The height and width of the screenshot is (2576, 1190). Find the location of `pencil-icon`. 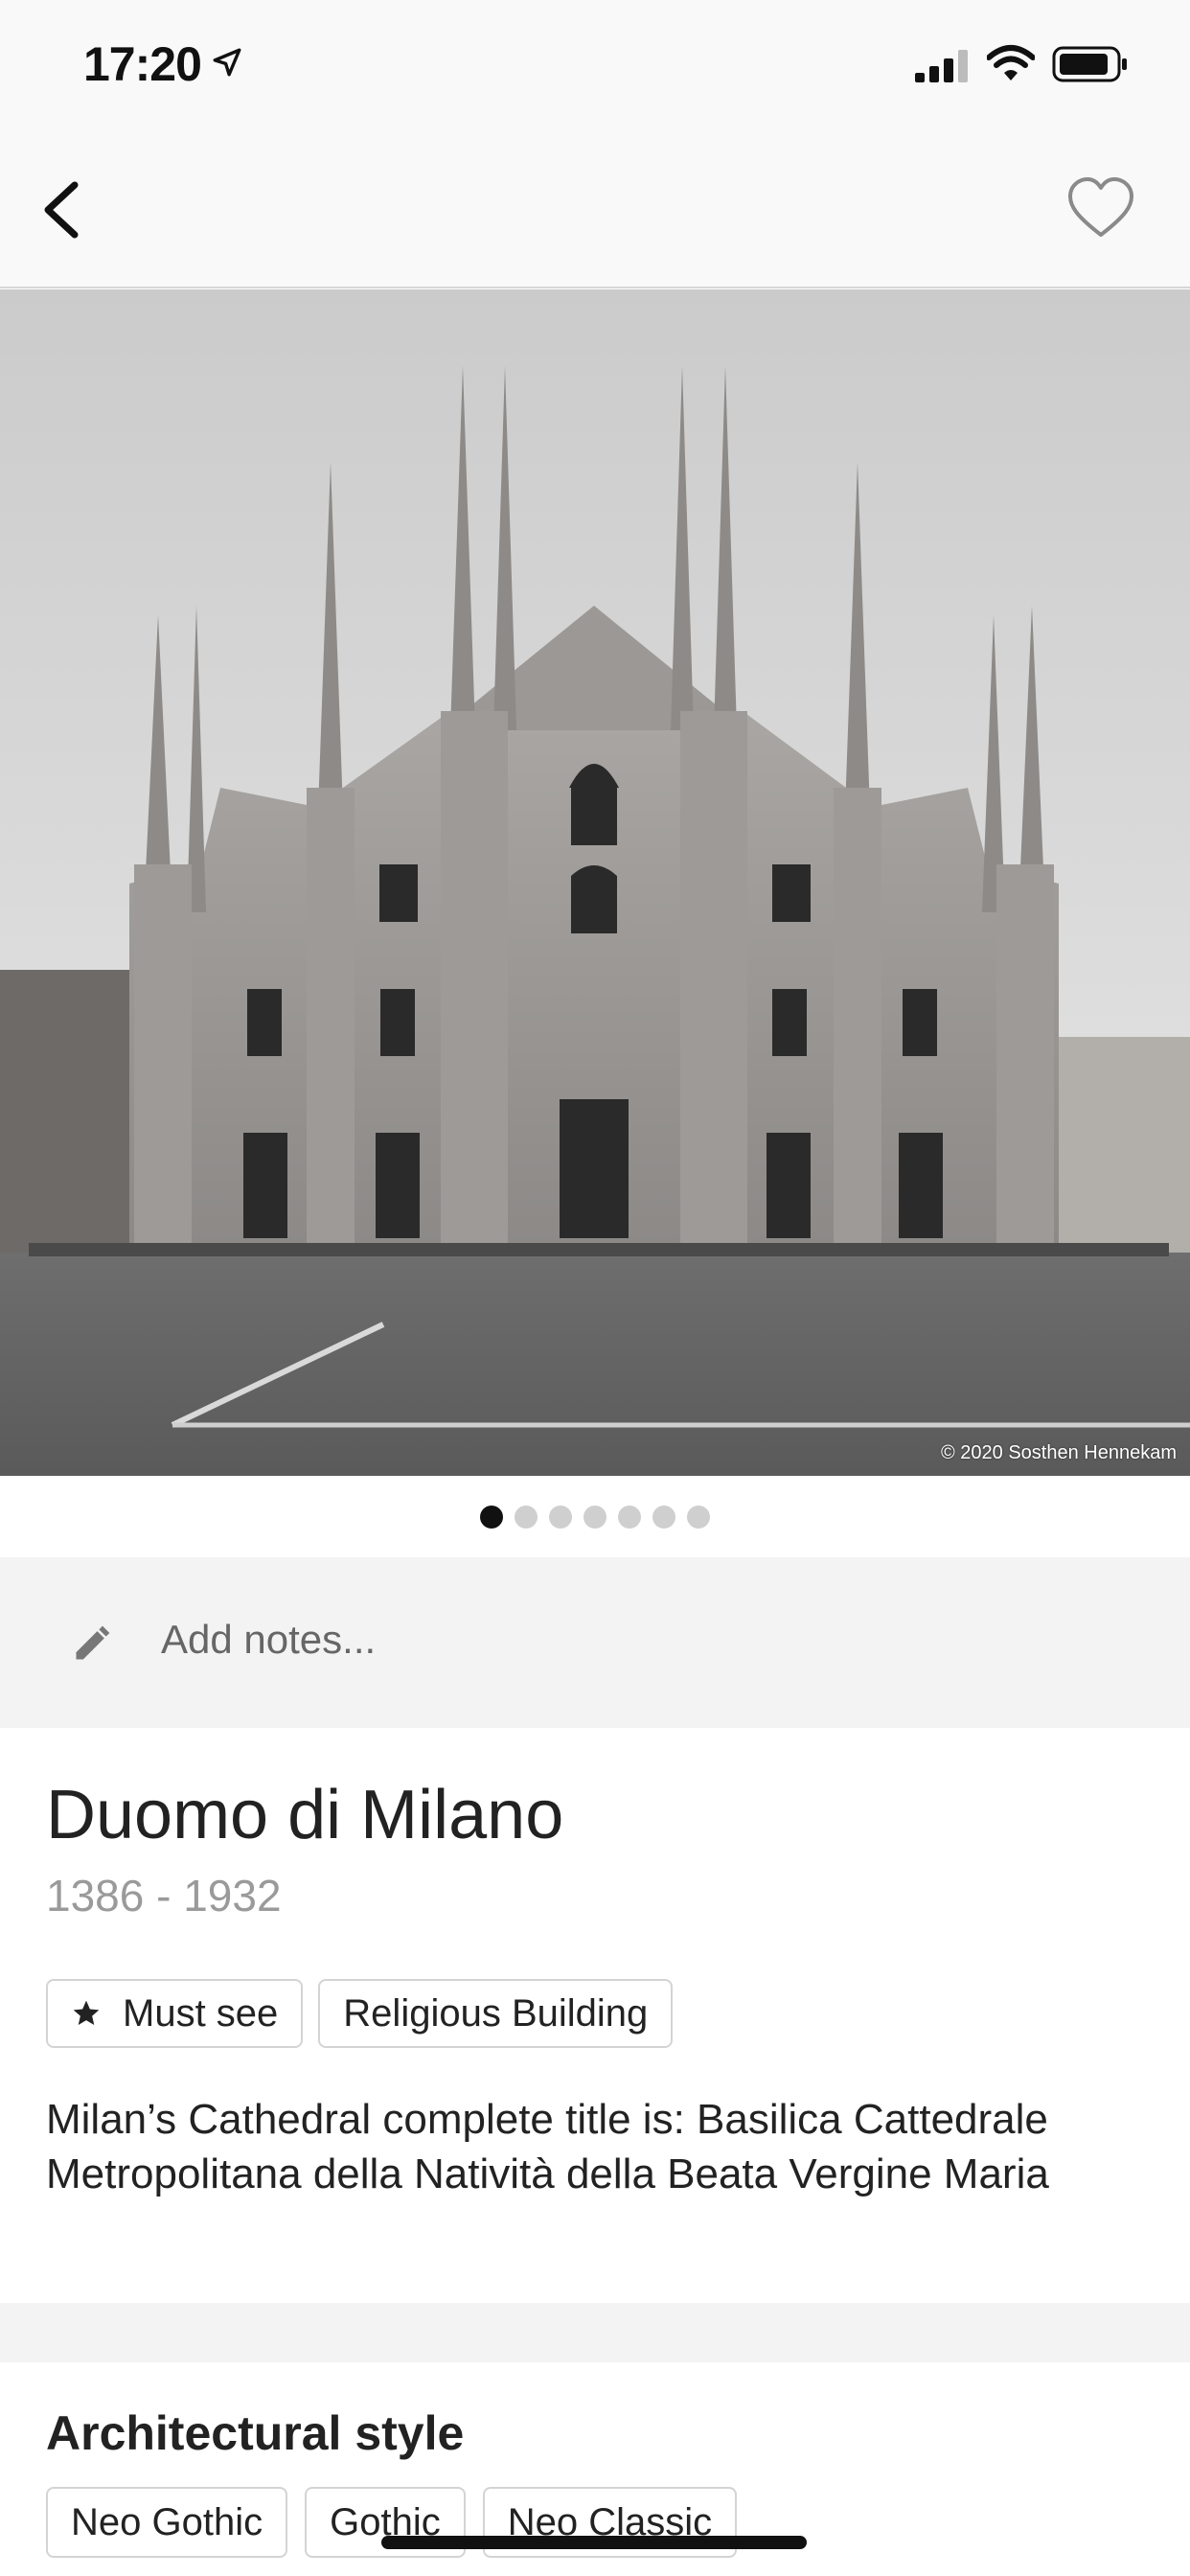

pencil-icon is located at coordinates (93, 1642).